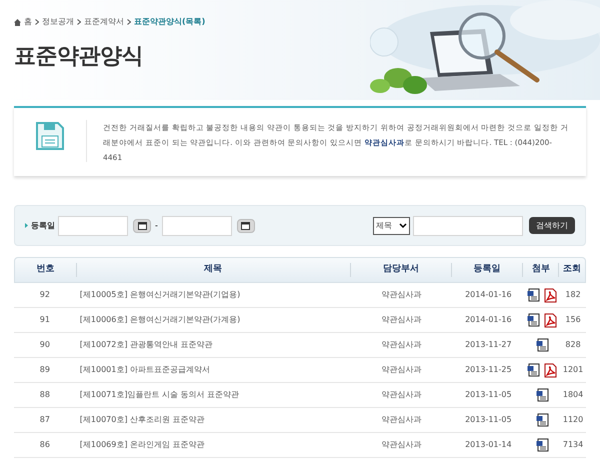  Describe the element at coordinates (213, 269) in the screenshot. I see `column-header: 제목` at that location.